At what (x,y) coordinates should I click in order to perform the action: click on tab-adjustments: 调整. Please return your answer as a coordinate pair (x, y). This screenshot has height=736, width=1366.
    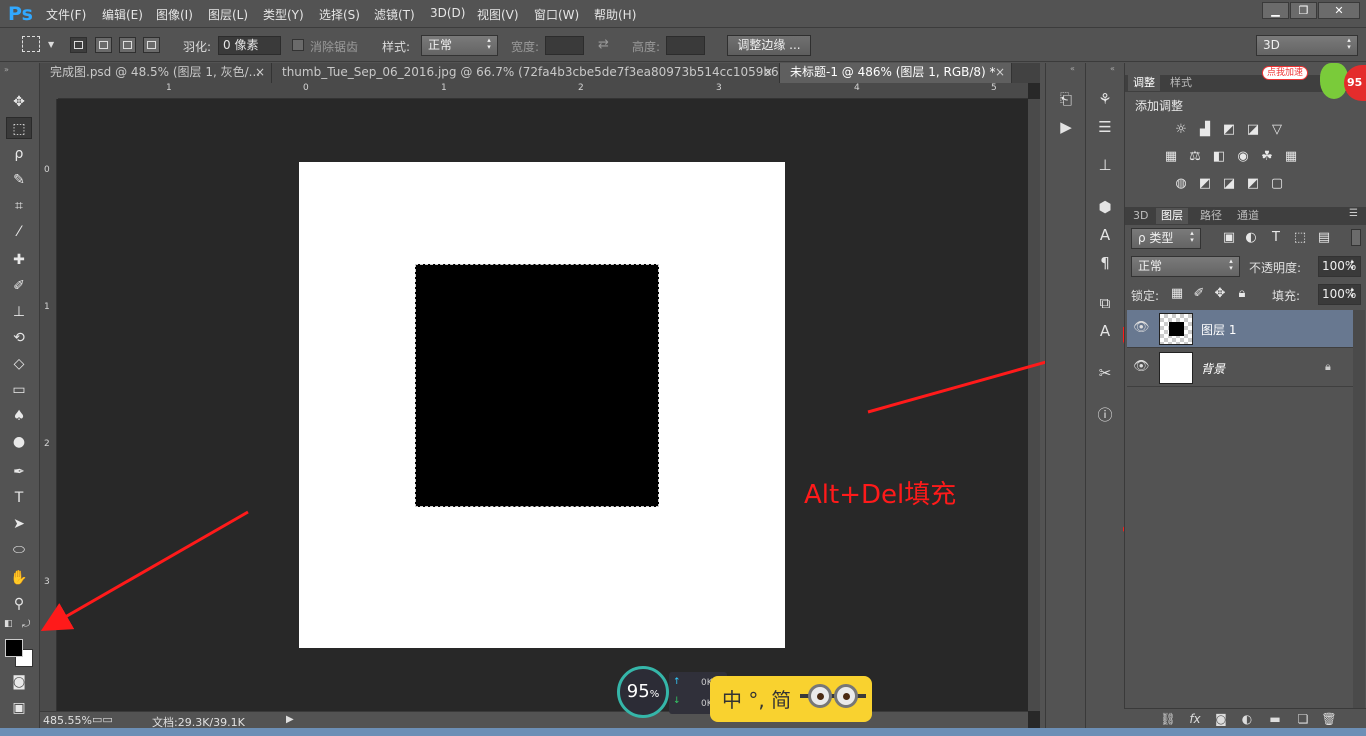
    Looking at the image, I should click on (1144, 83).